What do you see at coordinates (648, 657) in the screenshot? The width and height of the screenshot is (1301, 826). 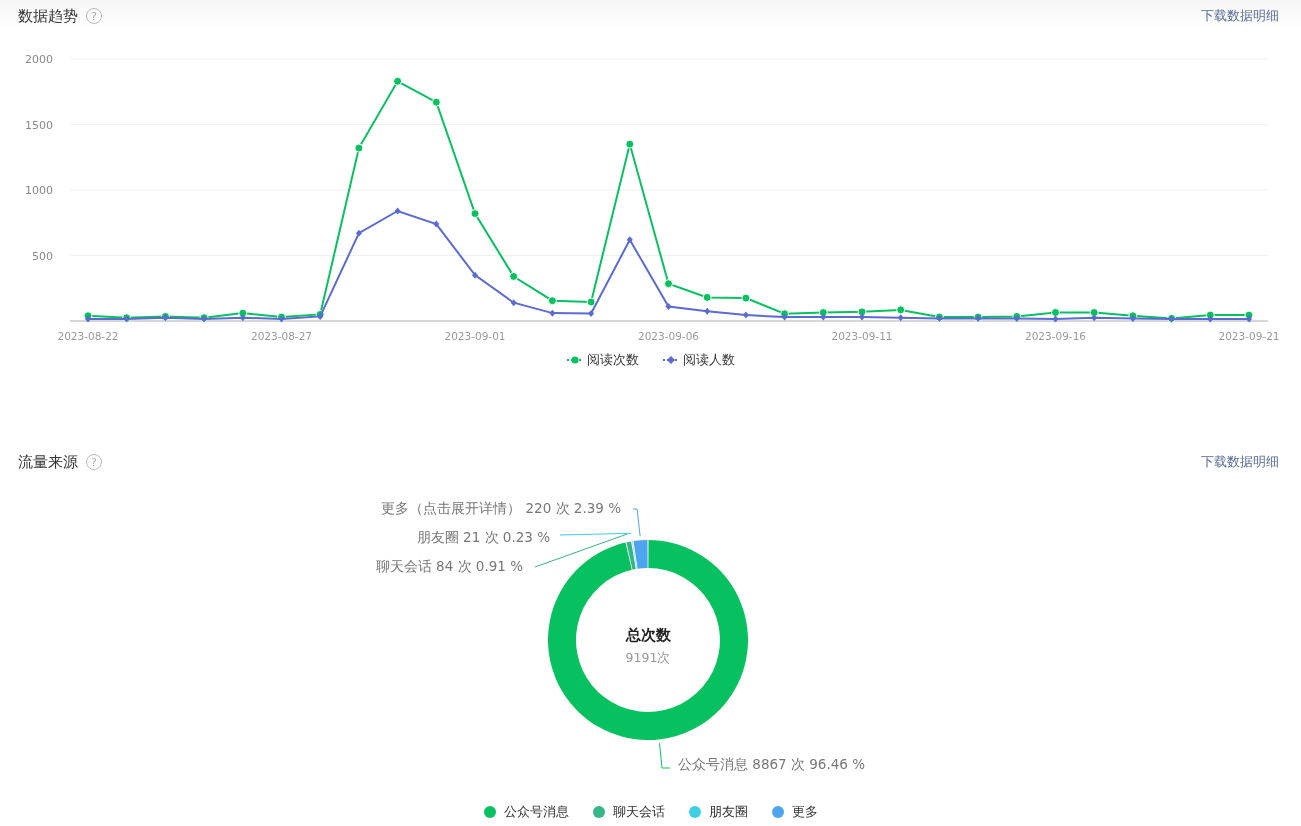 I see `center-value: 9191次` at bounding box center [648, 657].